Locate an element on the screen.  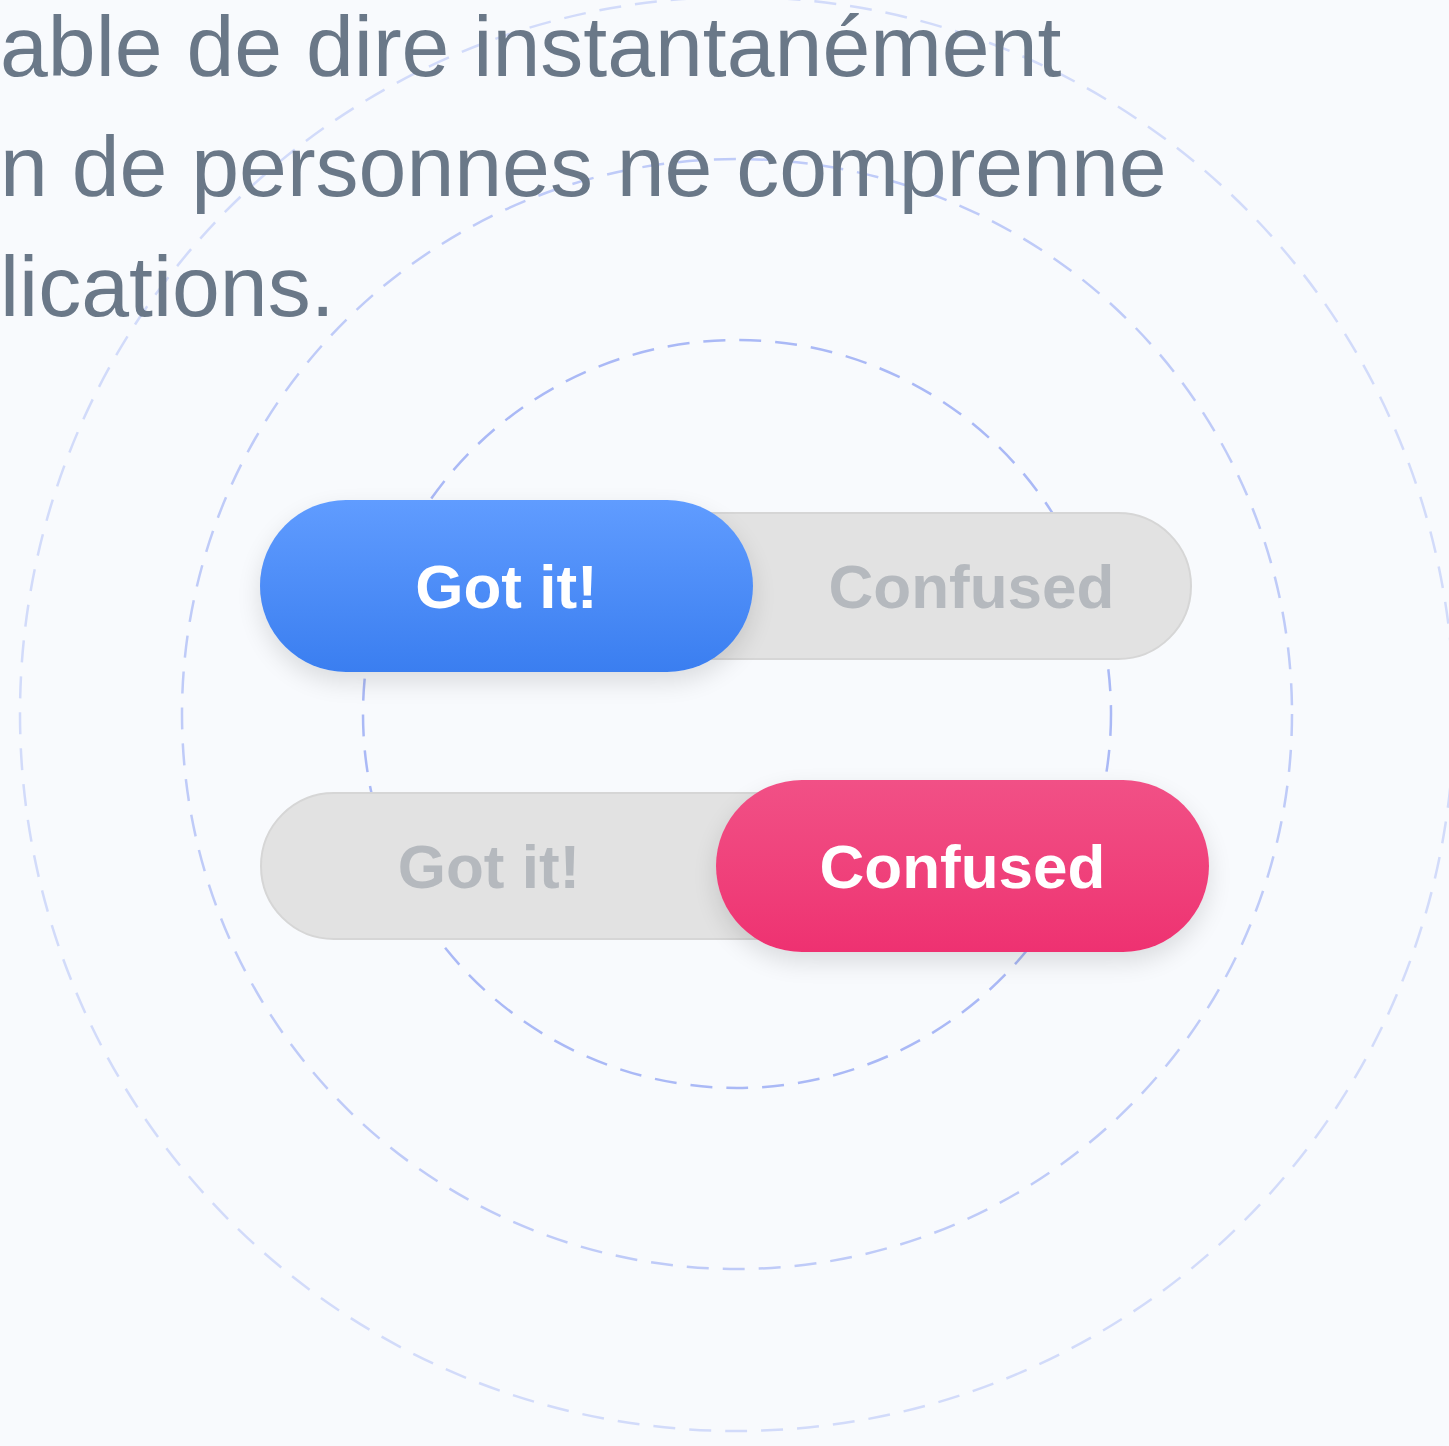
paragraph-line: n de personnes ne comprenne is located at coordinates (583, 166).